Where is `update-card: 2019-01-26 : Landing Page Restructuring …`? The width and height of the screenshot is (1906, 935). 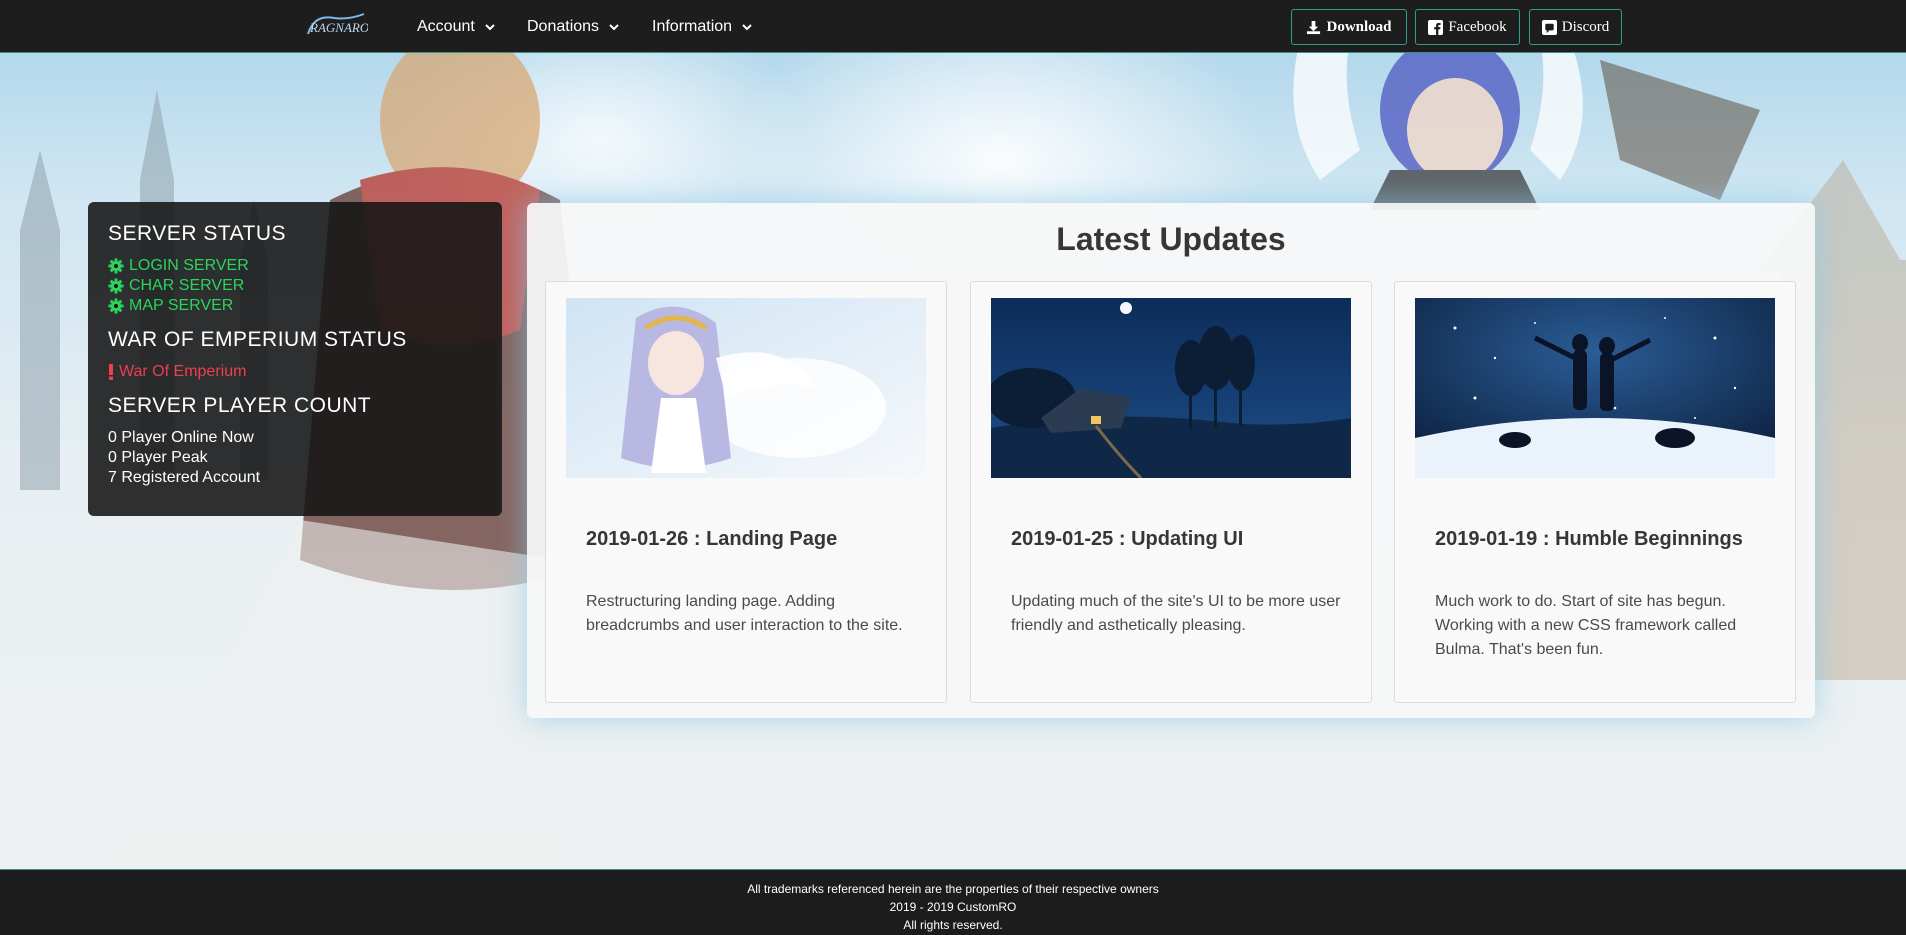
update-card: 2019-01-26 : Landing Page Restructuring … is located at coordinates (746, 492).